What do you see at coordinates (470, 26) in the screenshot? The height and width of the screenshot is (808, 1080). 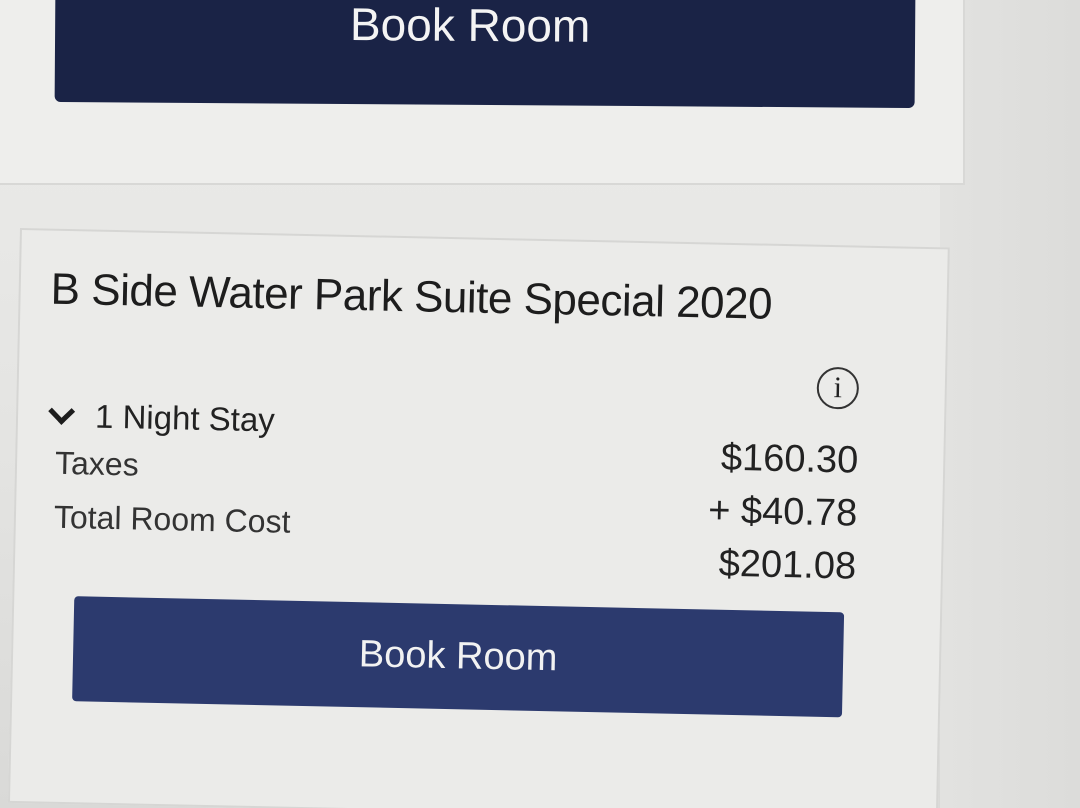 I see `book-room-button-label: Book Room` at bounding box center [470, 26].